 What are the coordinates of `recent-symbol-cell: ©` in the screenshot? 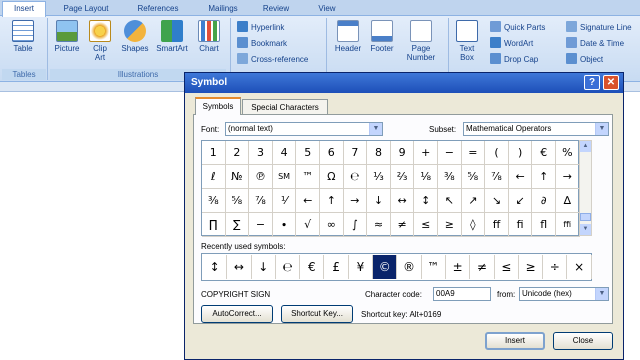 It's located at (385, 267).